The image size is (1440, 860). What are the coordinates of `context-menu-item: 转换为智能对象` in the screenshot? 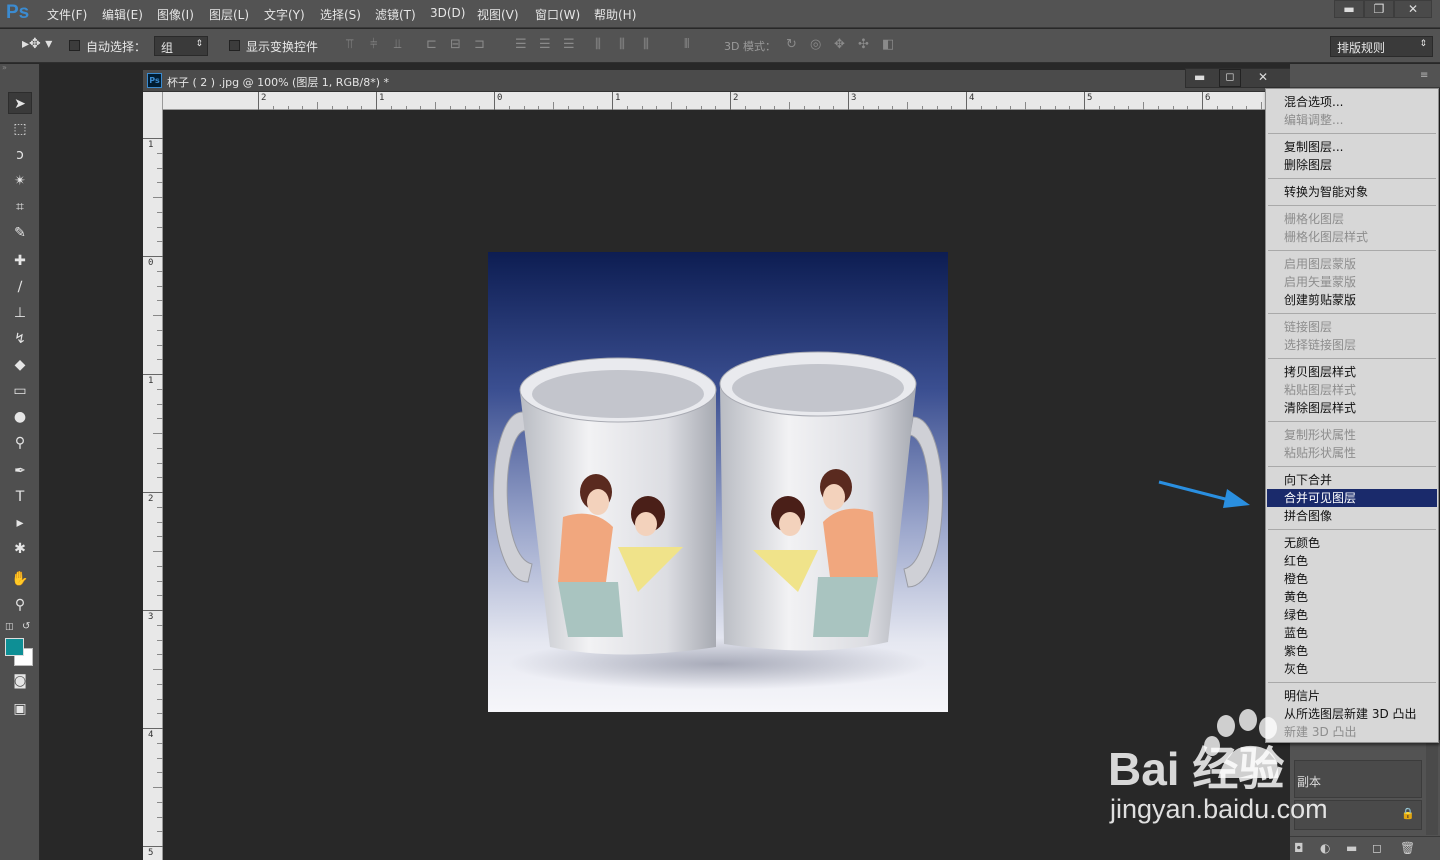 It's located at (1352, 192).